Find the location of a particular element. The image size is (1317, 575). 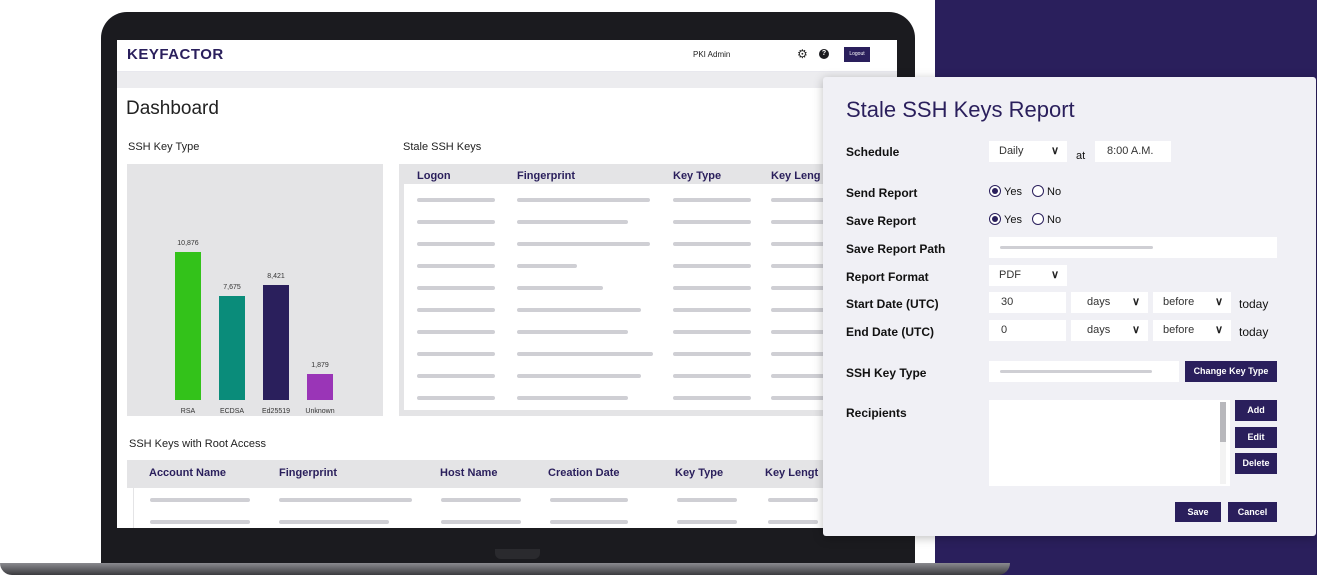

page-title: Dashboard is located at coordinates (172, 108).